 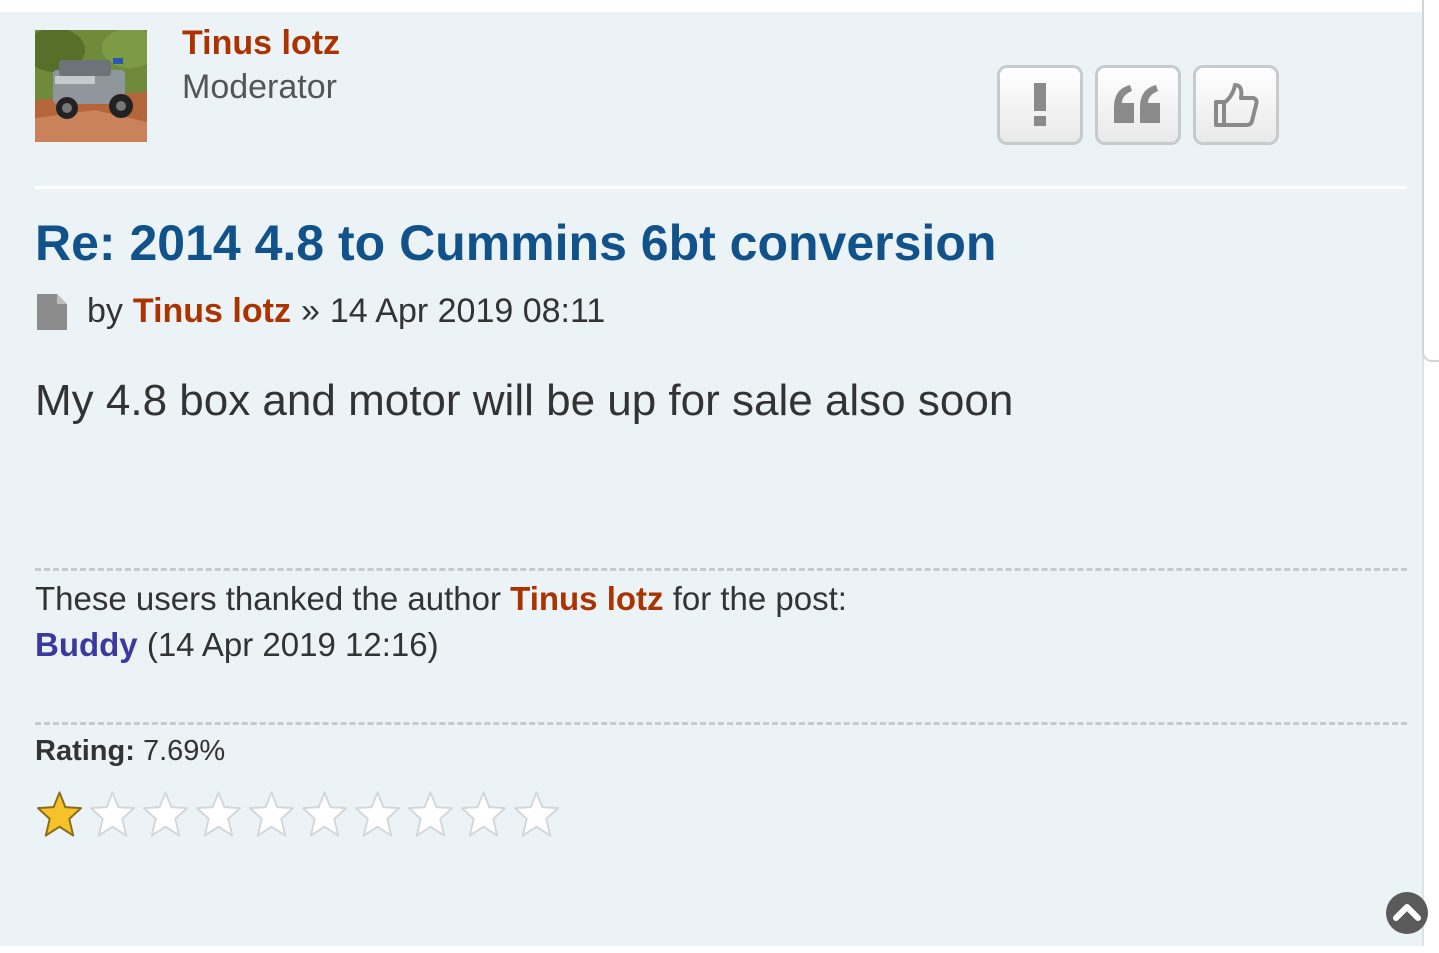 What do you see at coordinates (721, 723) in the screenshot?
I see `rating-divider` at bounding box center [721, 723].